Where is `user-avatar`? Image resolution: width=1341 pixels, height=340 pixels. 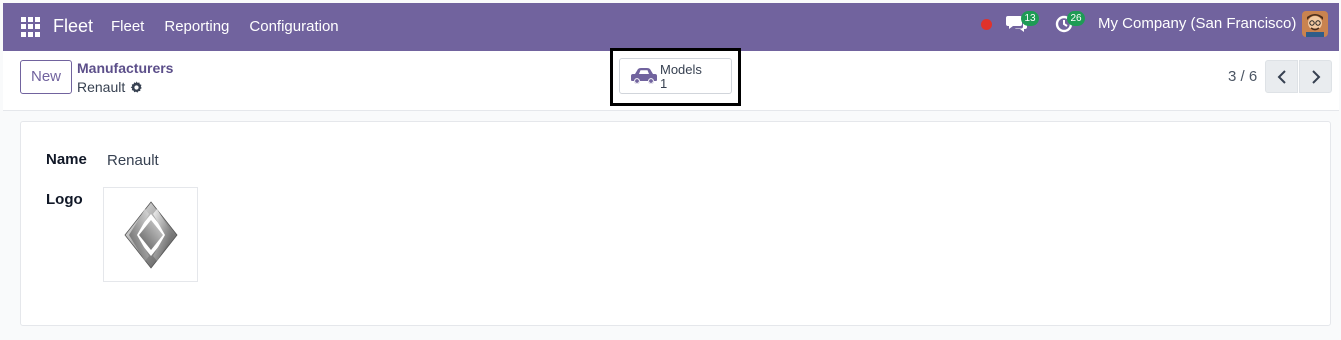
user-avatar is located at coordinates (1315, 24).